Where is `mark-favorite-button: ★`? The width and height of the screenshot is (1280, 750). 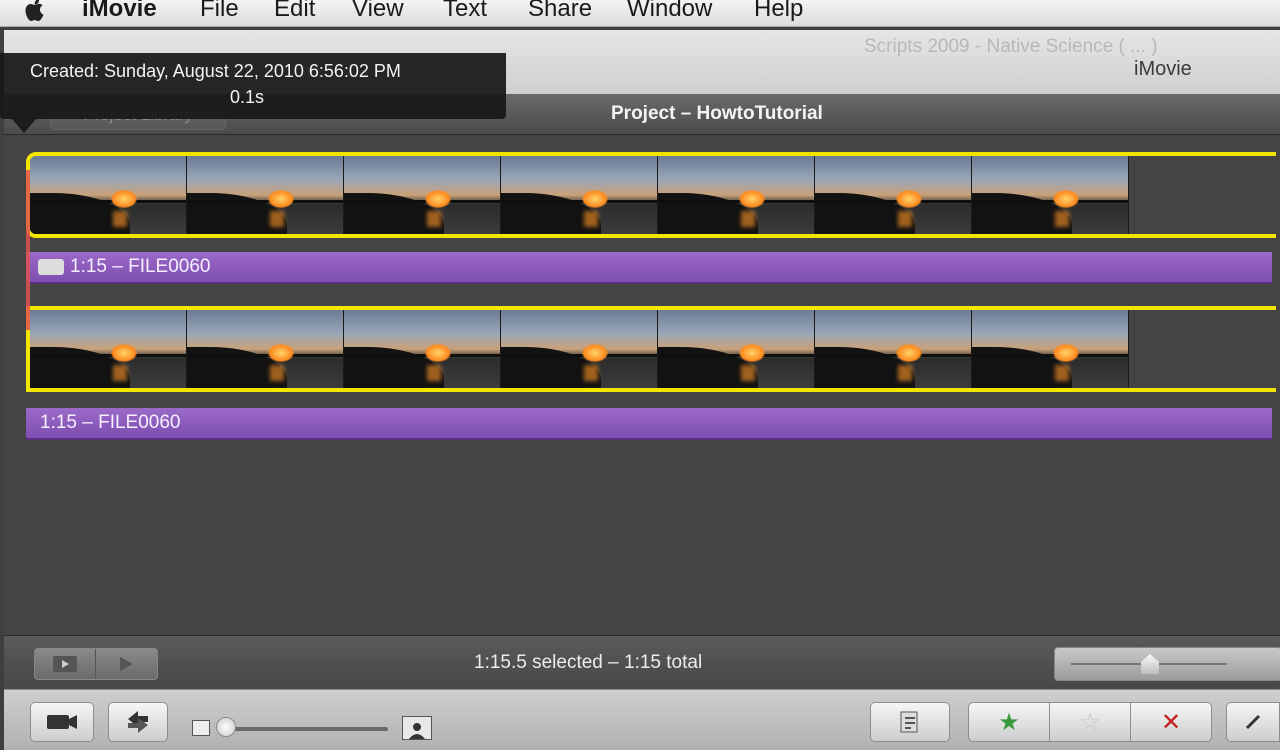 mark-favorite-button: ★ is located at coordinates (1009, 722).